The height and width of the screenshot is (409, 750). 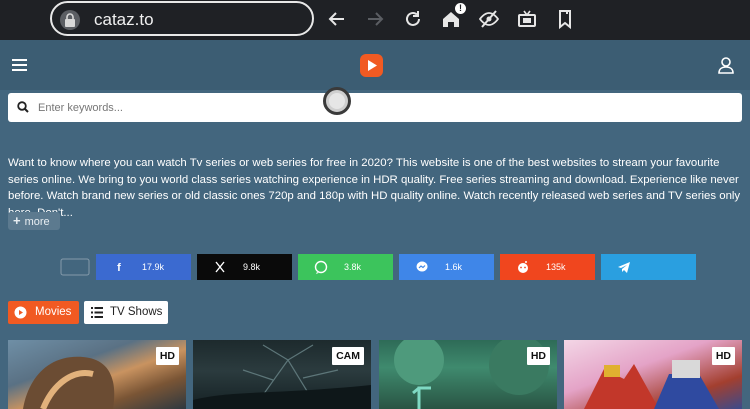 I want to click on lock-icon, so click(x=70, y=20).